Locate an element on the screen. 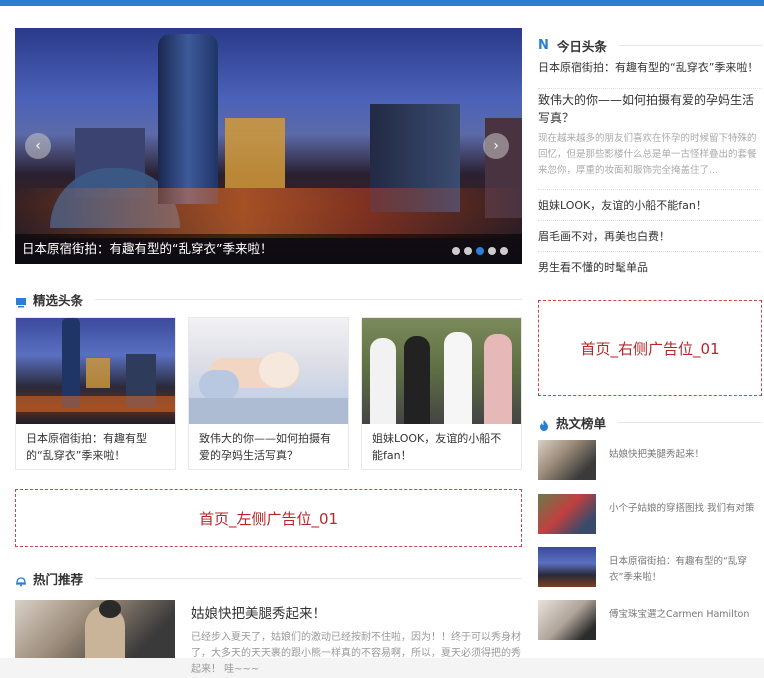  slider-dots is located at coordinates (480, 251).